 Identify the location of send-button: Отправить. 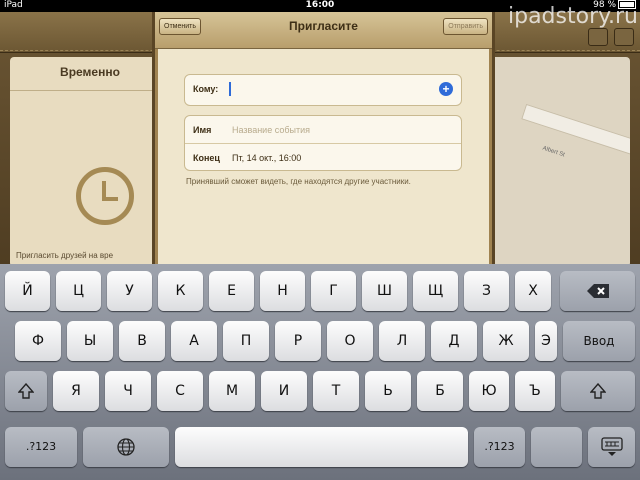
(465, 26).